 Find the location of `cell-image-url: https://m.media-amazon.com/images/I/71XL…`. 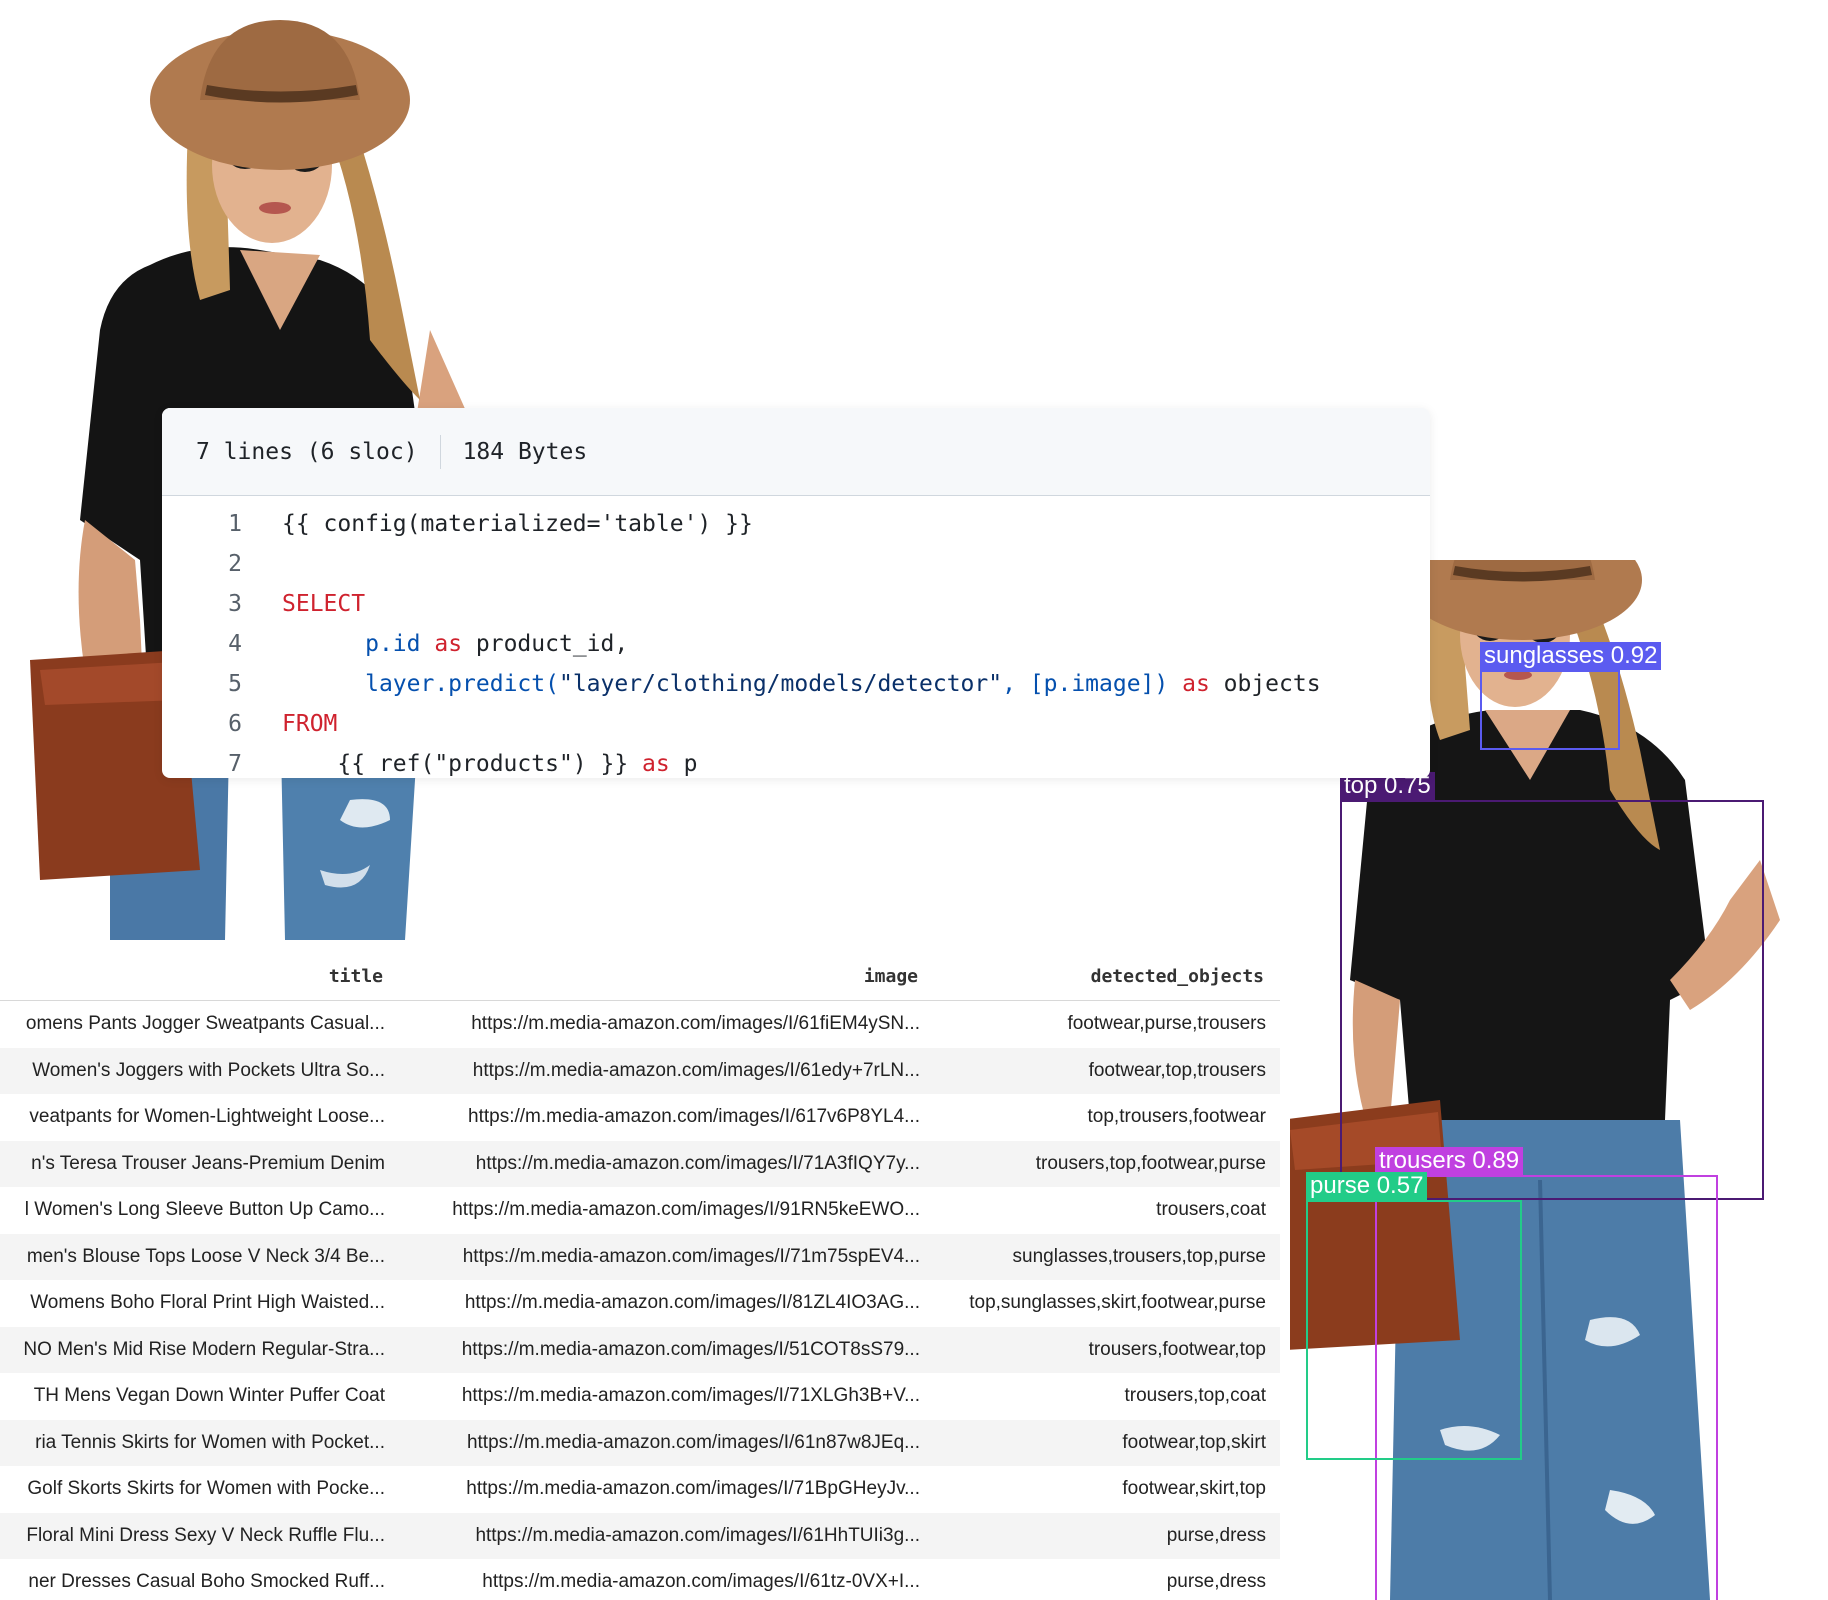

cell-image-url: https://m.media-amazon.com/images/I/71XL… is located at coordinates (690, 1395).